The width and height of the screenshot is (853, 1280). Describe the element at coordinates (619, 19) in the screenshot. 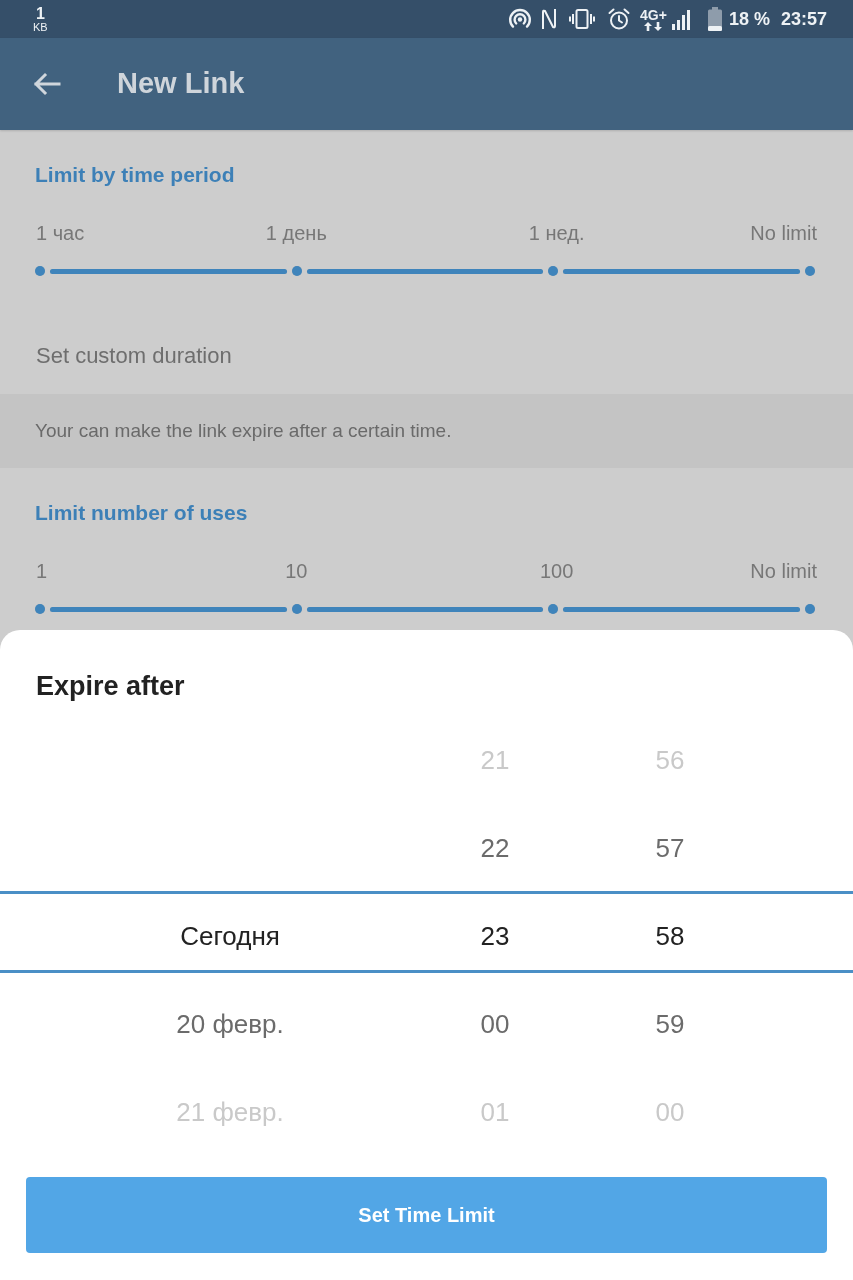

I see `alarm-clock-icon` at that location.